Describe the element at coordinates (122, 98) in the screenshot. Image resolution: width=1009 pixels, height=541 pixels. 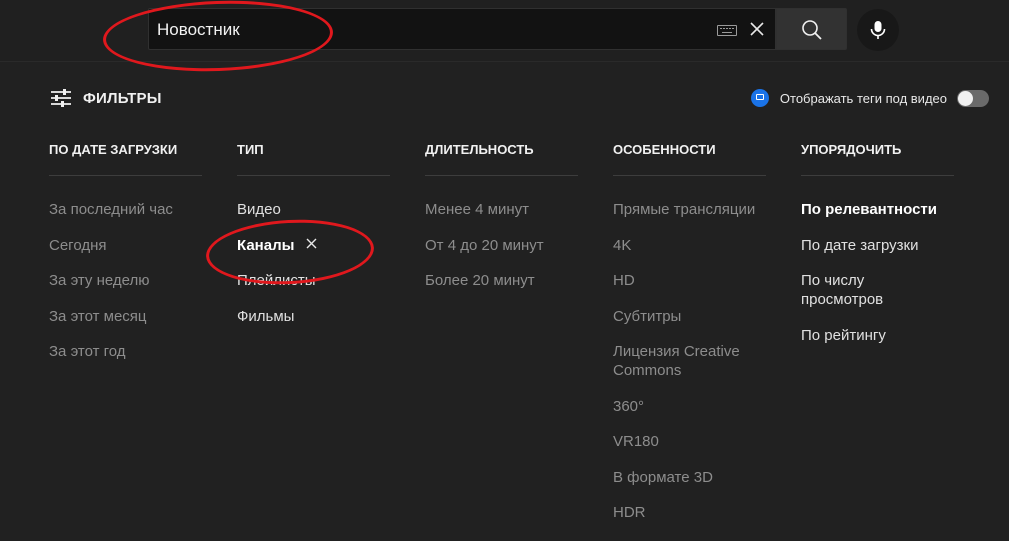
I see `filters-title: ФИЛЬТРЫ` at that location.